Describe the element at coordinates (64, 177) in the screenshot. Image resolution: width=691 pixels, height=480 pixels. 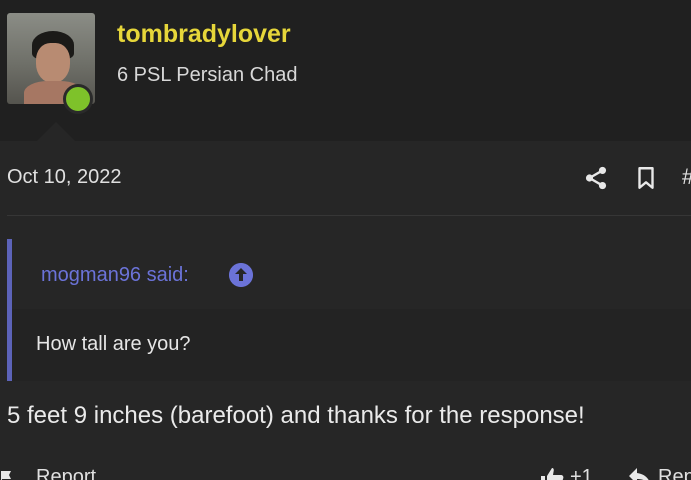
I see `post-date: Oct 10, 2022` at that location.